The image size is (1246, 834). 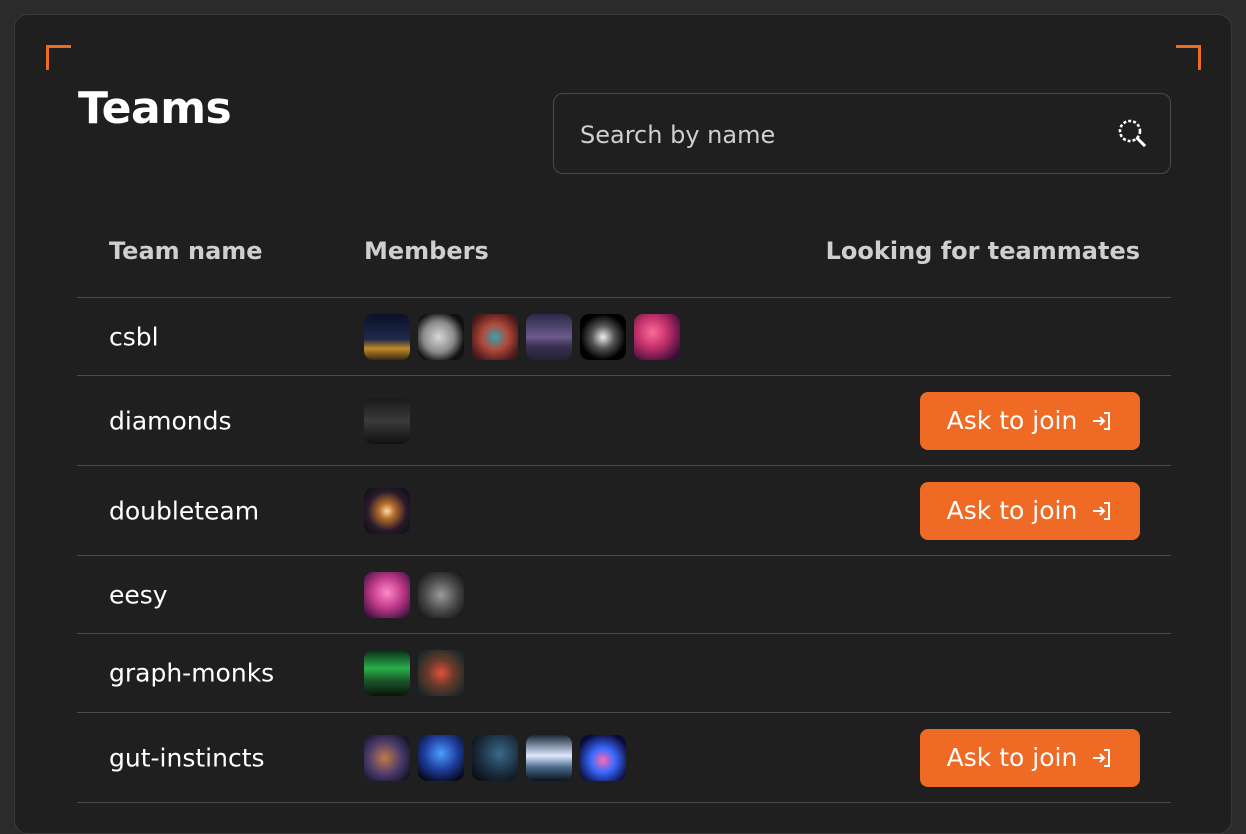 I want to click on corner-accent-top-right, so click(x=1188, y=57).